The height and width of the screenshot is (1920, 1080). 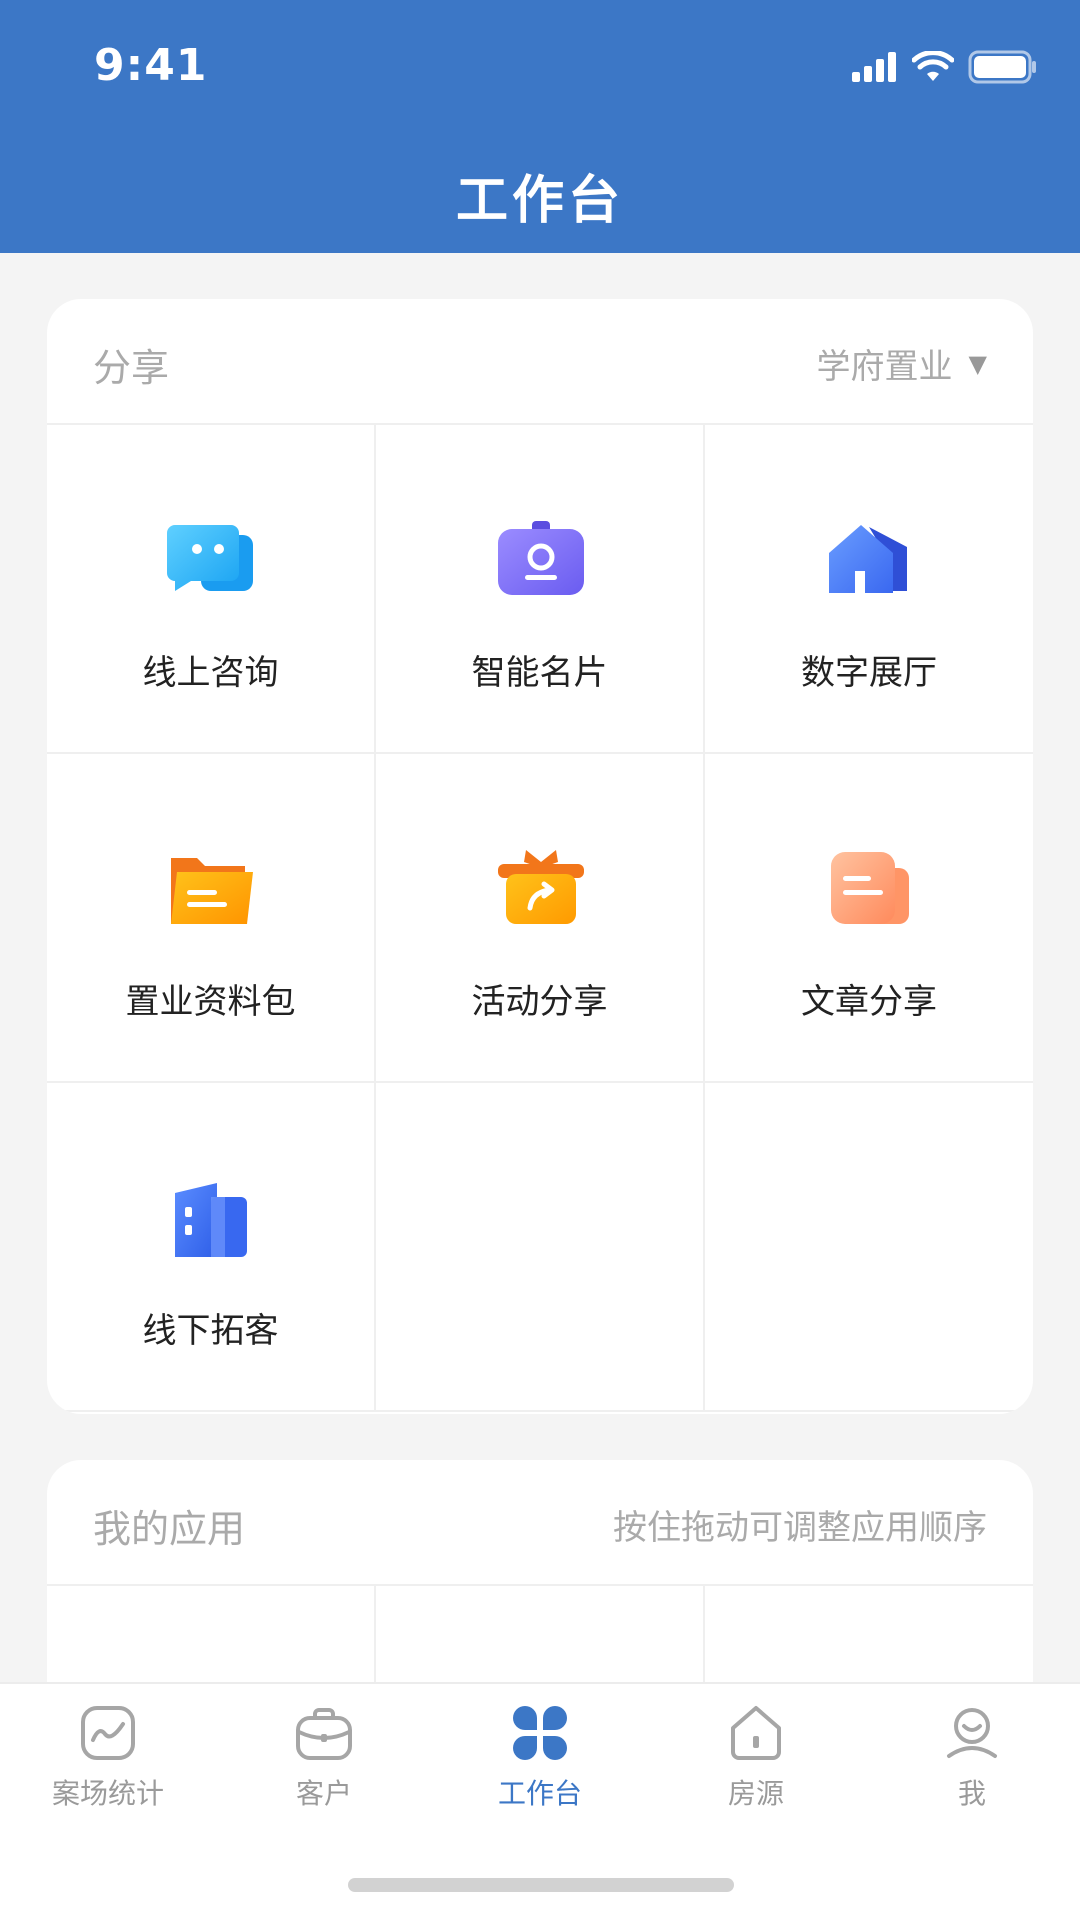 I want to click on share-item-label: 智能名片, so click(x=539, y=673).